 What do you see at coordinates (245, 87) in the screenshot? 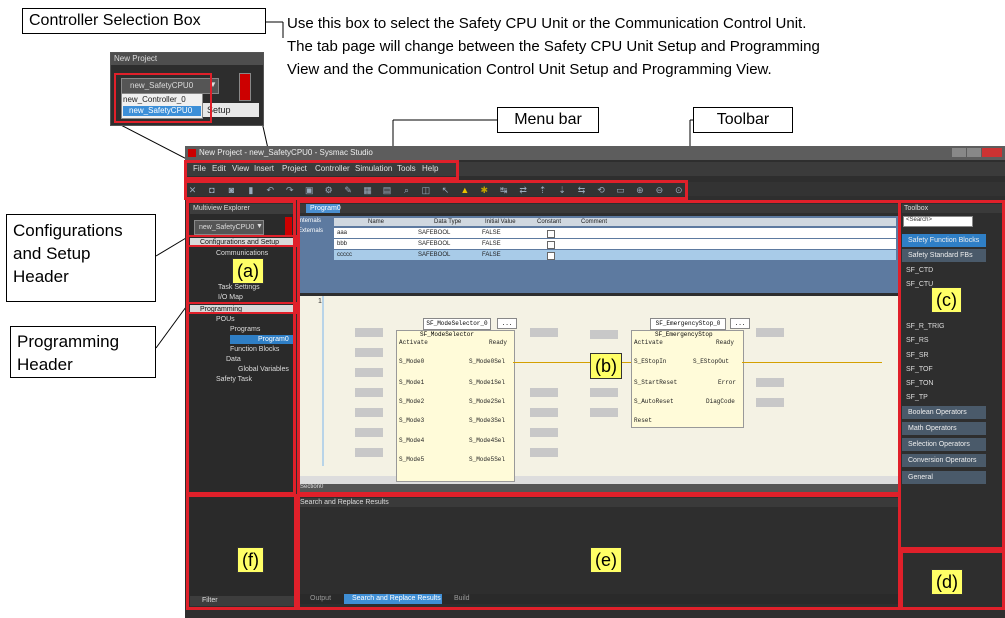
I see `inset-status-indicator` at bounding box center [245, 87].